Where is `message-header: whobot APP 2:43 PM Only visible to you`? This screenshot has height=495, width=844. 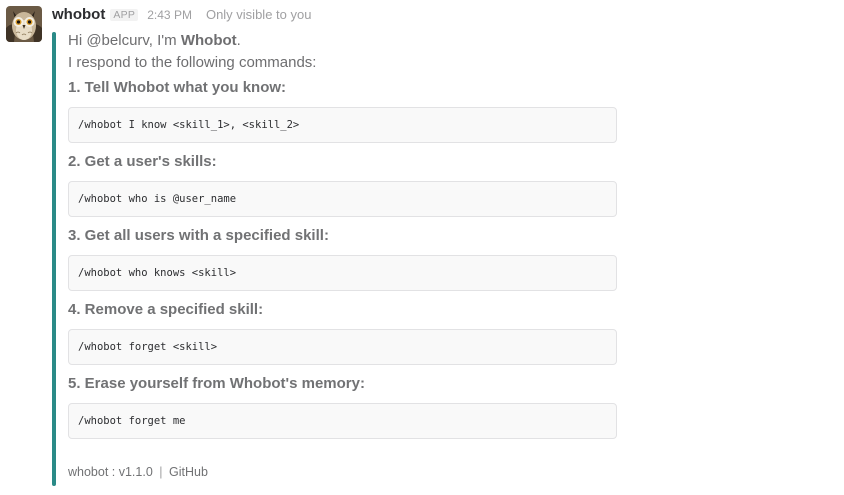
message-header: whobot APP 2:43 PM Only visible to you is located at coordinates (181, 16).